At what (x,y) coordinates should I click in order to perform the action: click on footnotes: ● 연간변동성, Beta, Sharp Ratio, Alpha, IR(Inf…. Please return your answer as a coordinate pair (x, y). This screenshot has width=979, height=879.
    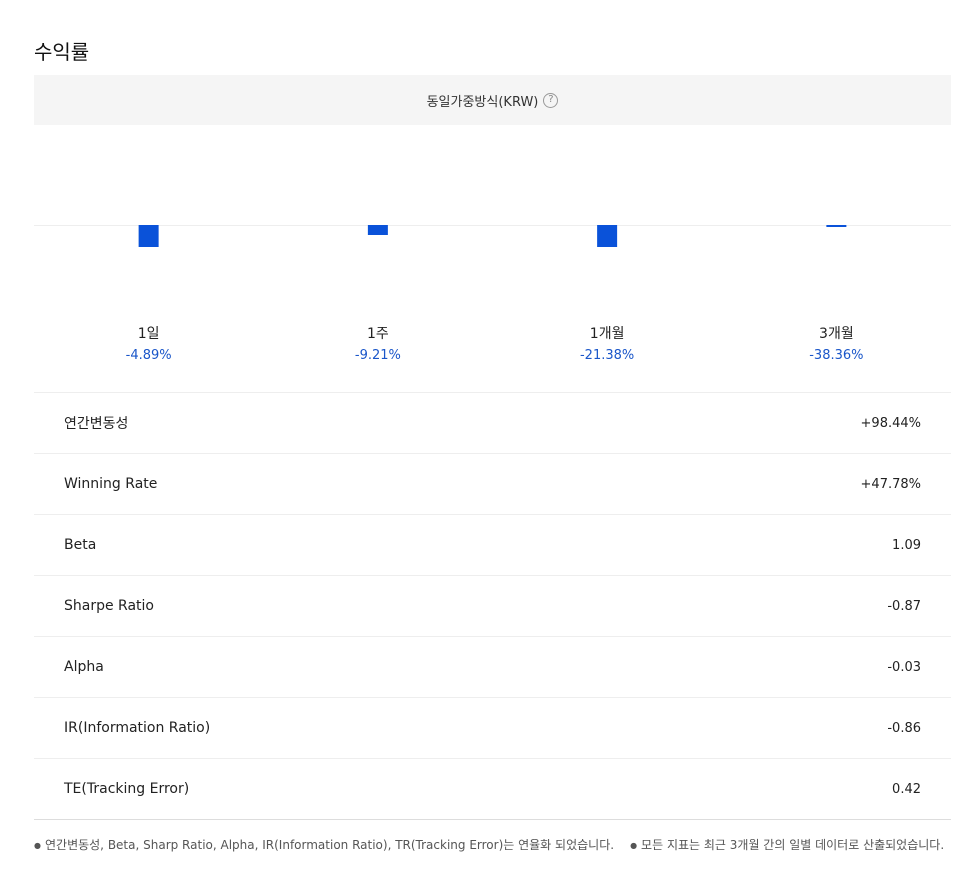
    Looking at the image, I should click on (497, 844).